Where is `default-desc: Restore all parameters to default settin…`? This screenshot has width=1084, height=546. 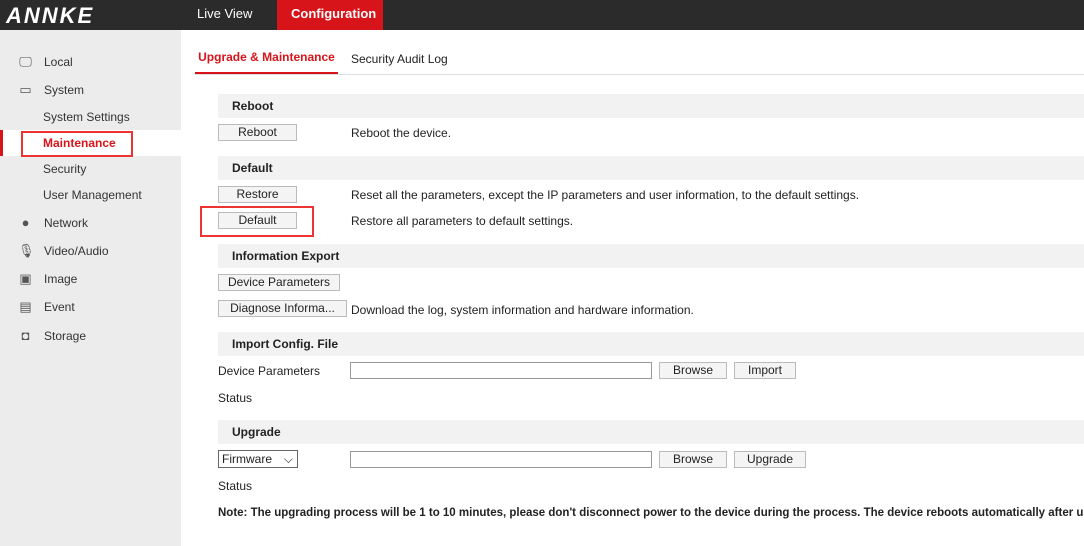
default-desc: Restore all parameters to default settin… is located at coordinates (462, 221).